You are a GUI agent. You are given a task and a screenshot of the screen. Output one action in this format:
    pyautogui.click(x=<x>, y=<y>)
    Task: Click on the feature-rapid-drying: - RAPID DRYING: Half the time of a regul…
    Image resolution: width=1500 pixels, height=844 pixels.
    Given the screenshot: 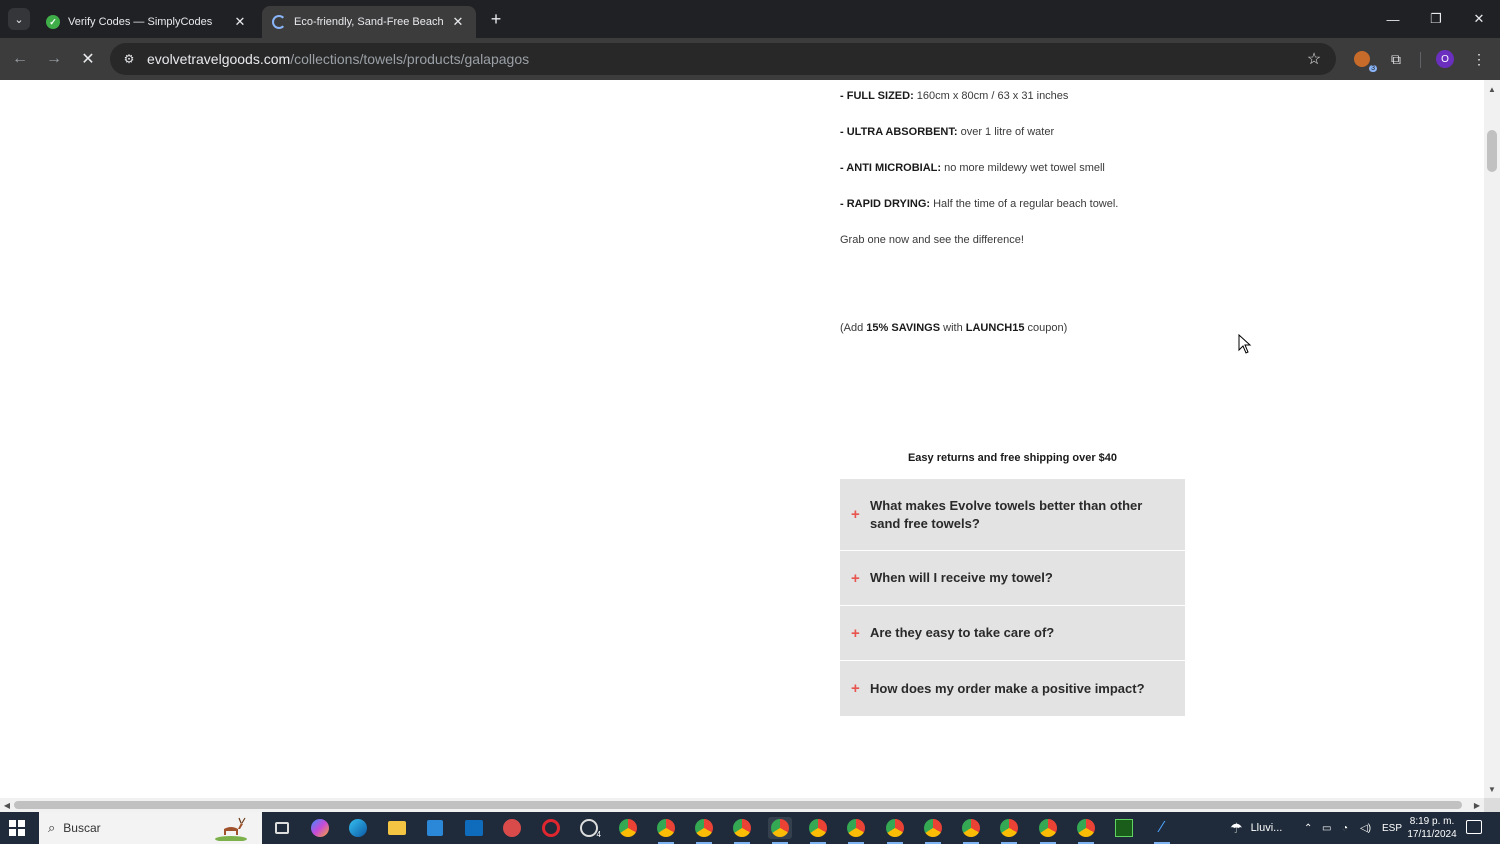 What is the action you would take?
    pyautogui.click(x=979, y=204)
    